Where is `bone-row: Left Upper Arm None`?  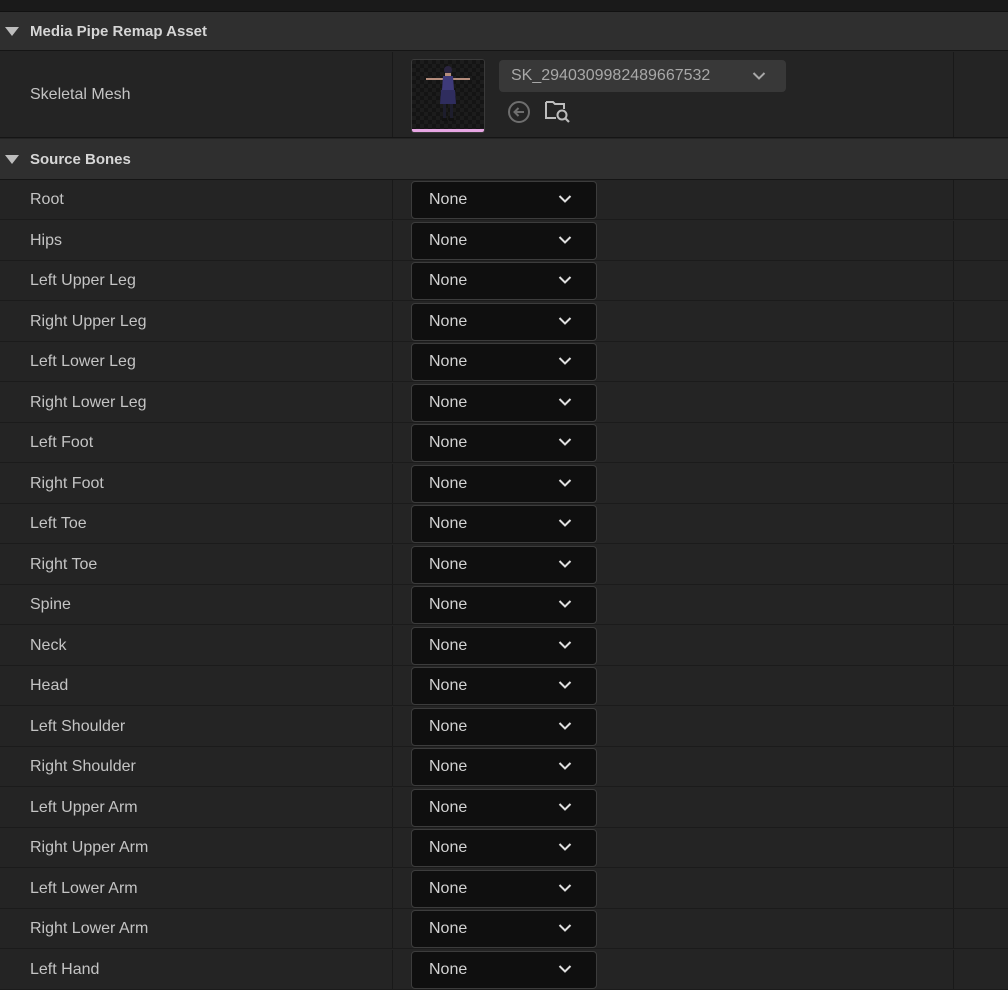
bone-row: Left Upper Arm None is located at coordinates (504, 808).